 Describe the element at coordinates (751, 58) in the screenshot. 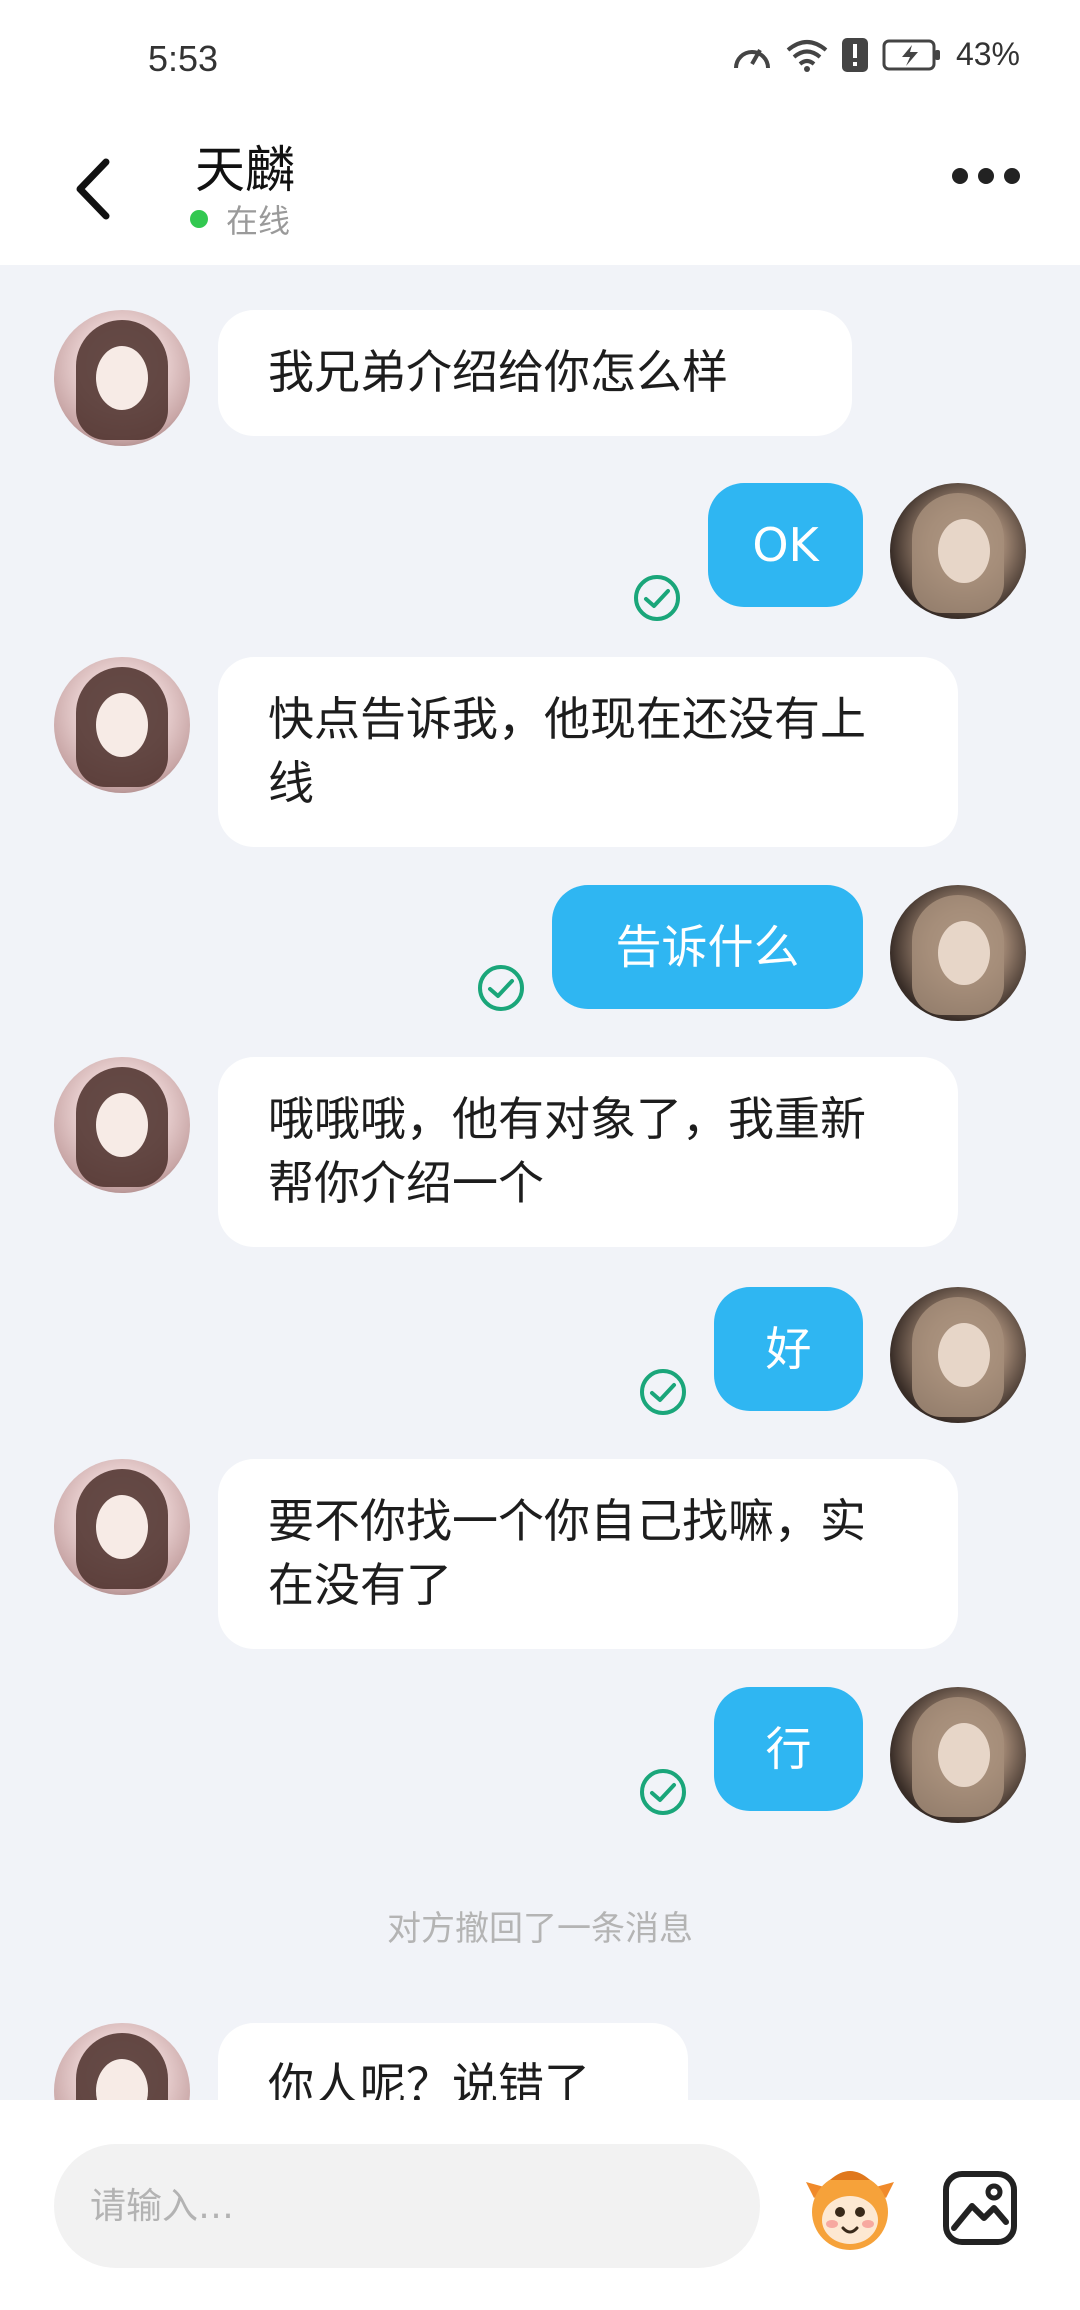

I see `speed-icon` at that location.